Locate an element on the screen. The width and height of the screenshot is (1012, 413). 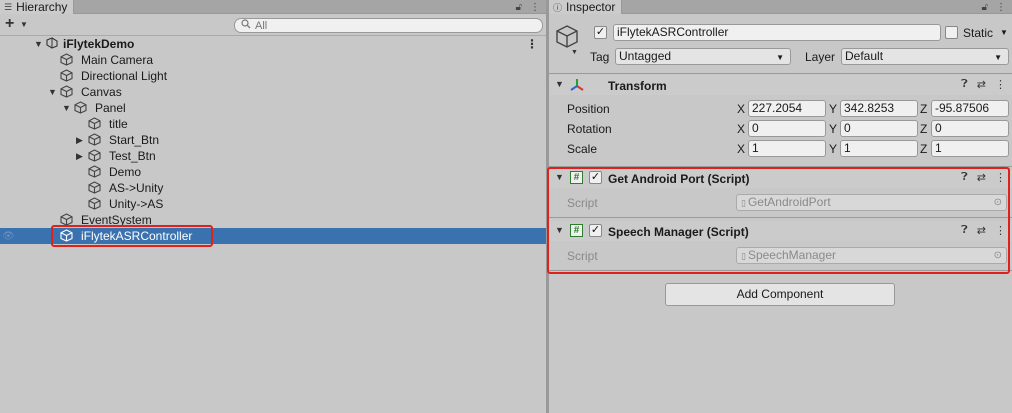
add-object-icon: + is located at coordinates (9, 24).